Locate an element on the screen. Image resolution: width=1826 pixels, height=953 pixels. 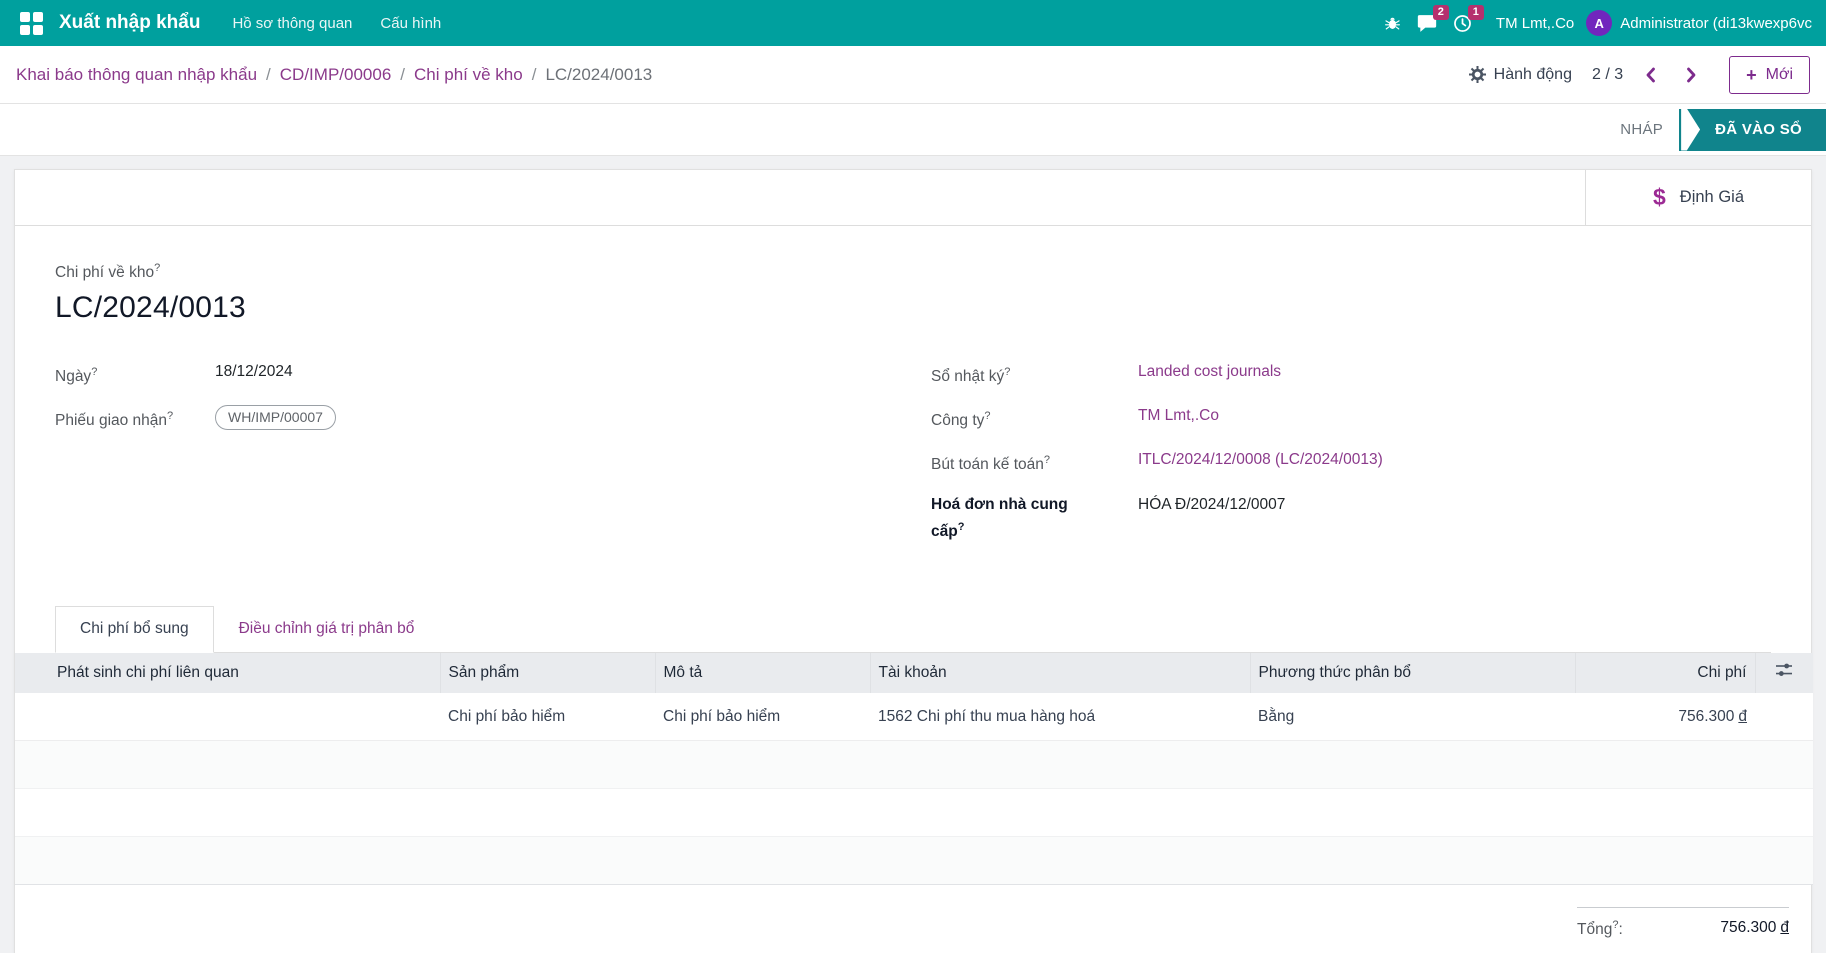
chevron-right-icon is located at coordinates (1691, 74).